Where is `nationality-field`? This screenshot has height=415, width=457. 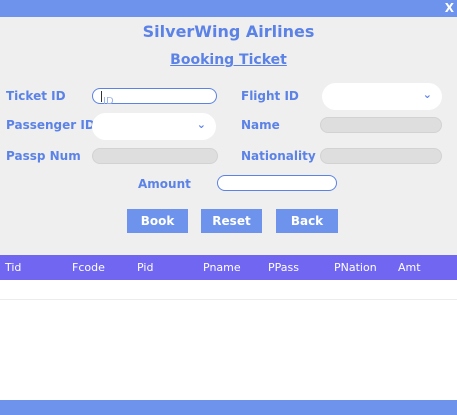
nationality-field is located at coordinates (381, 156).